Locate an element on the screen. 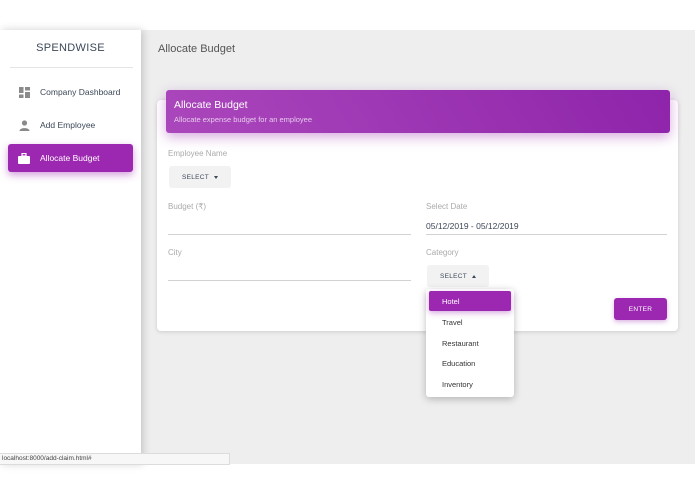 This screenshot has height=494, width=695. dashboard-icon is located at coordinates (24, 92).